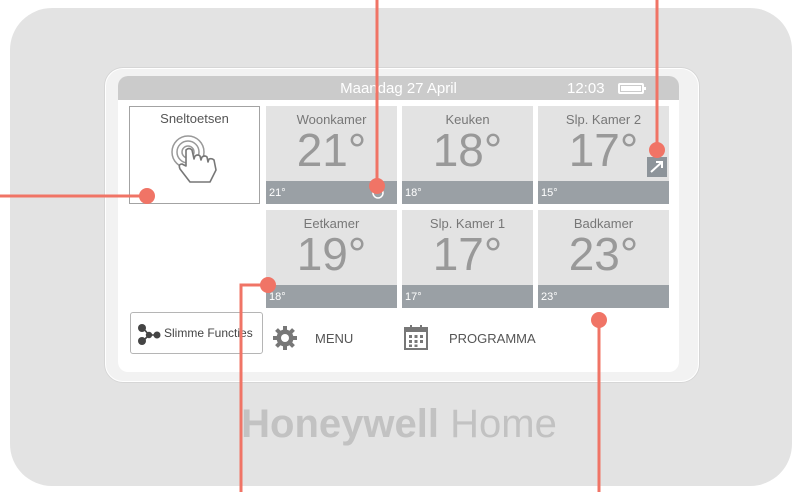  What do you see at coordinates (268, 285) in the screenshot?
I see `callout-dot-zone` at bounding box center [268, 285].